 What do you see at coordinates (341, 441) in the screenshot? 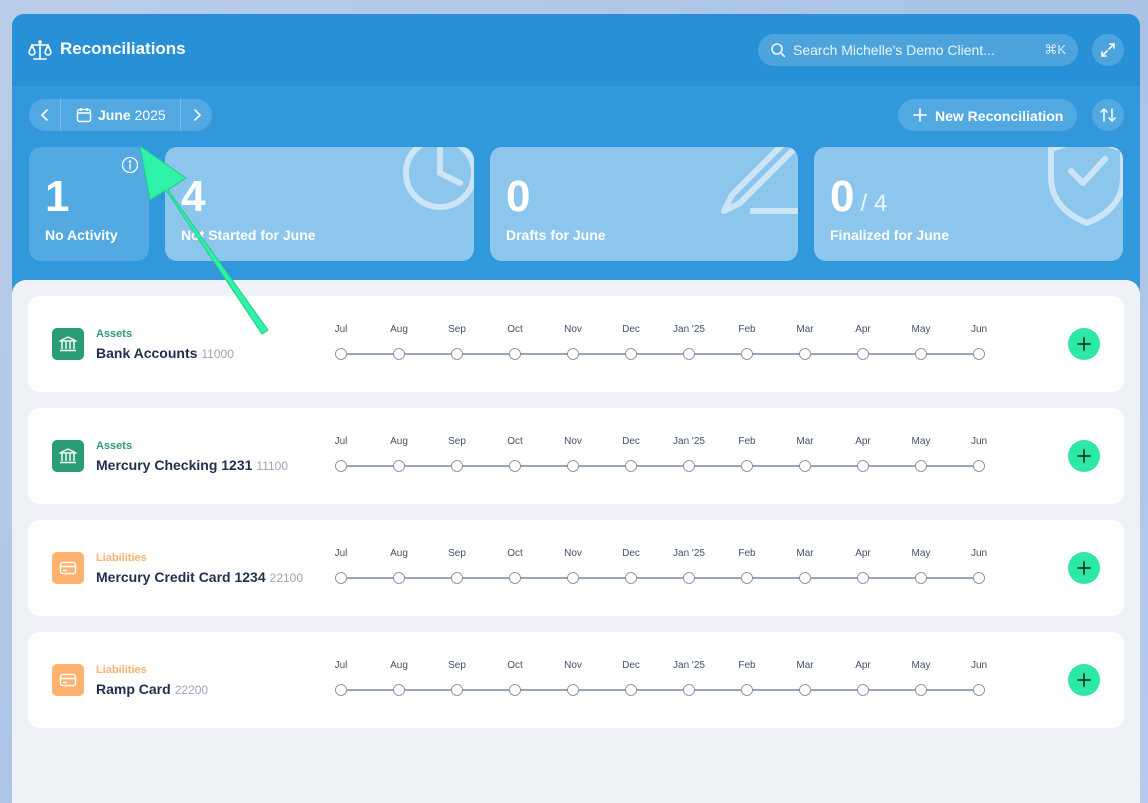
I see `timeline-month-label: Jul` at bounding box center [341, 441].